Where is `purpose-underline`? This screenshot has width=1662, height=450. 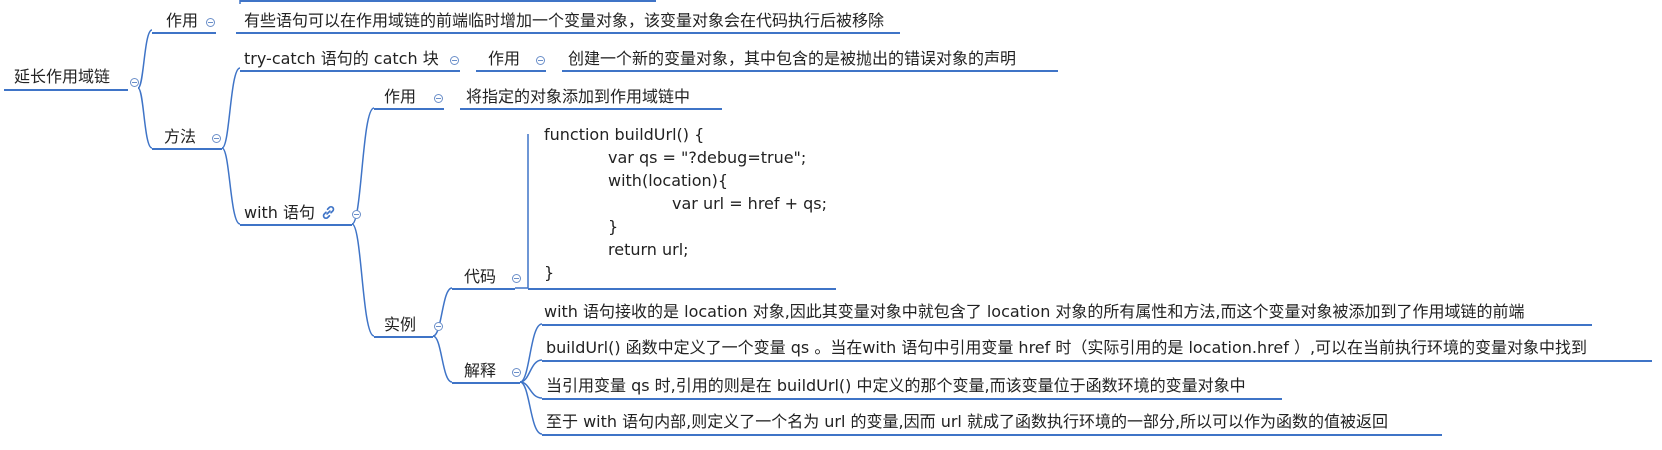
purpose-underline is located at coordinates (184, 33).